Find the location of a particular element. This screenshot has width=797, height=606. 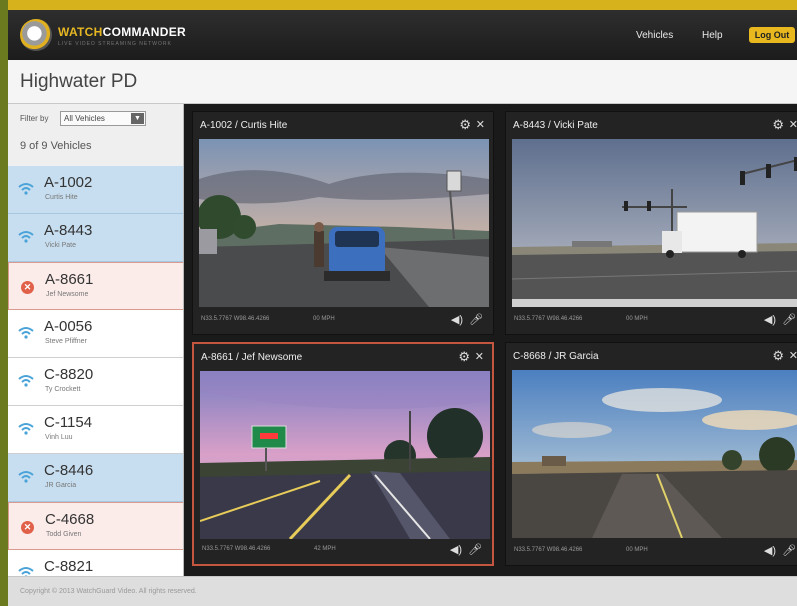

nav-vehicles-link: Vehicles is located at coordinates (654, 35).